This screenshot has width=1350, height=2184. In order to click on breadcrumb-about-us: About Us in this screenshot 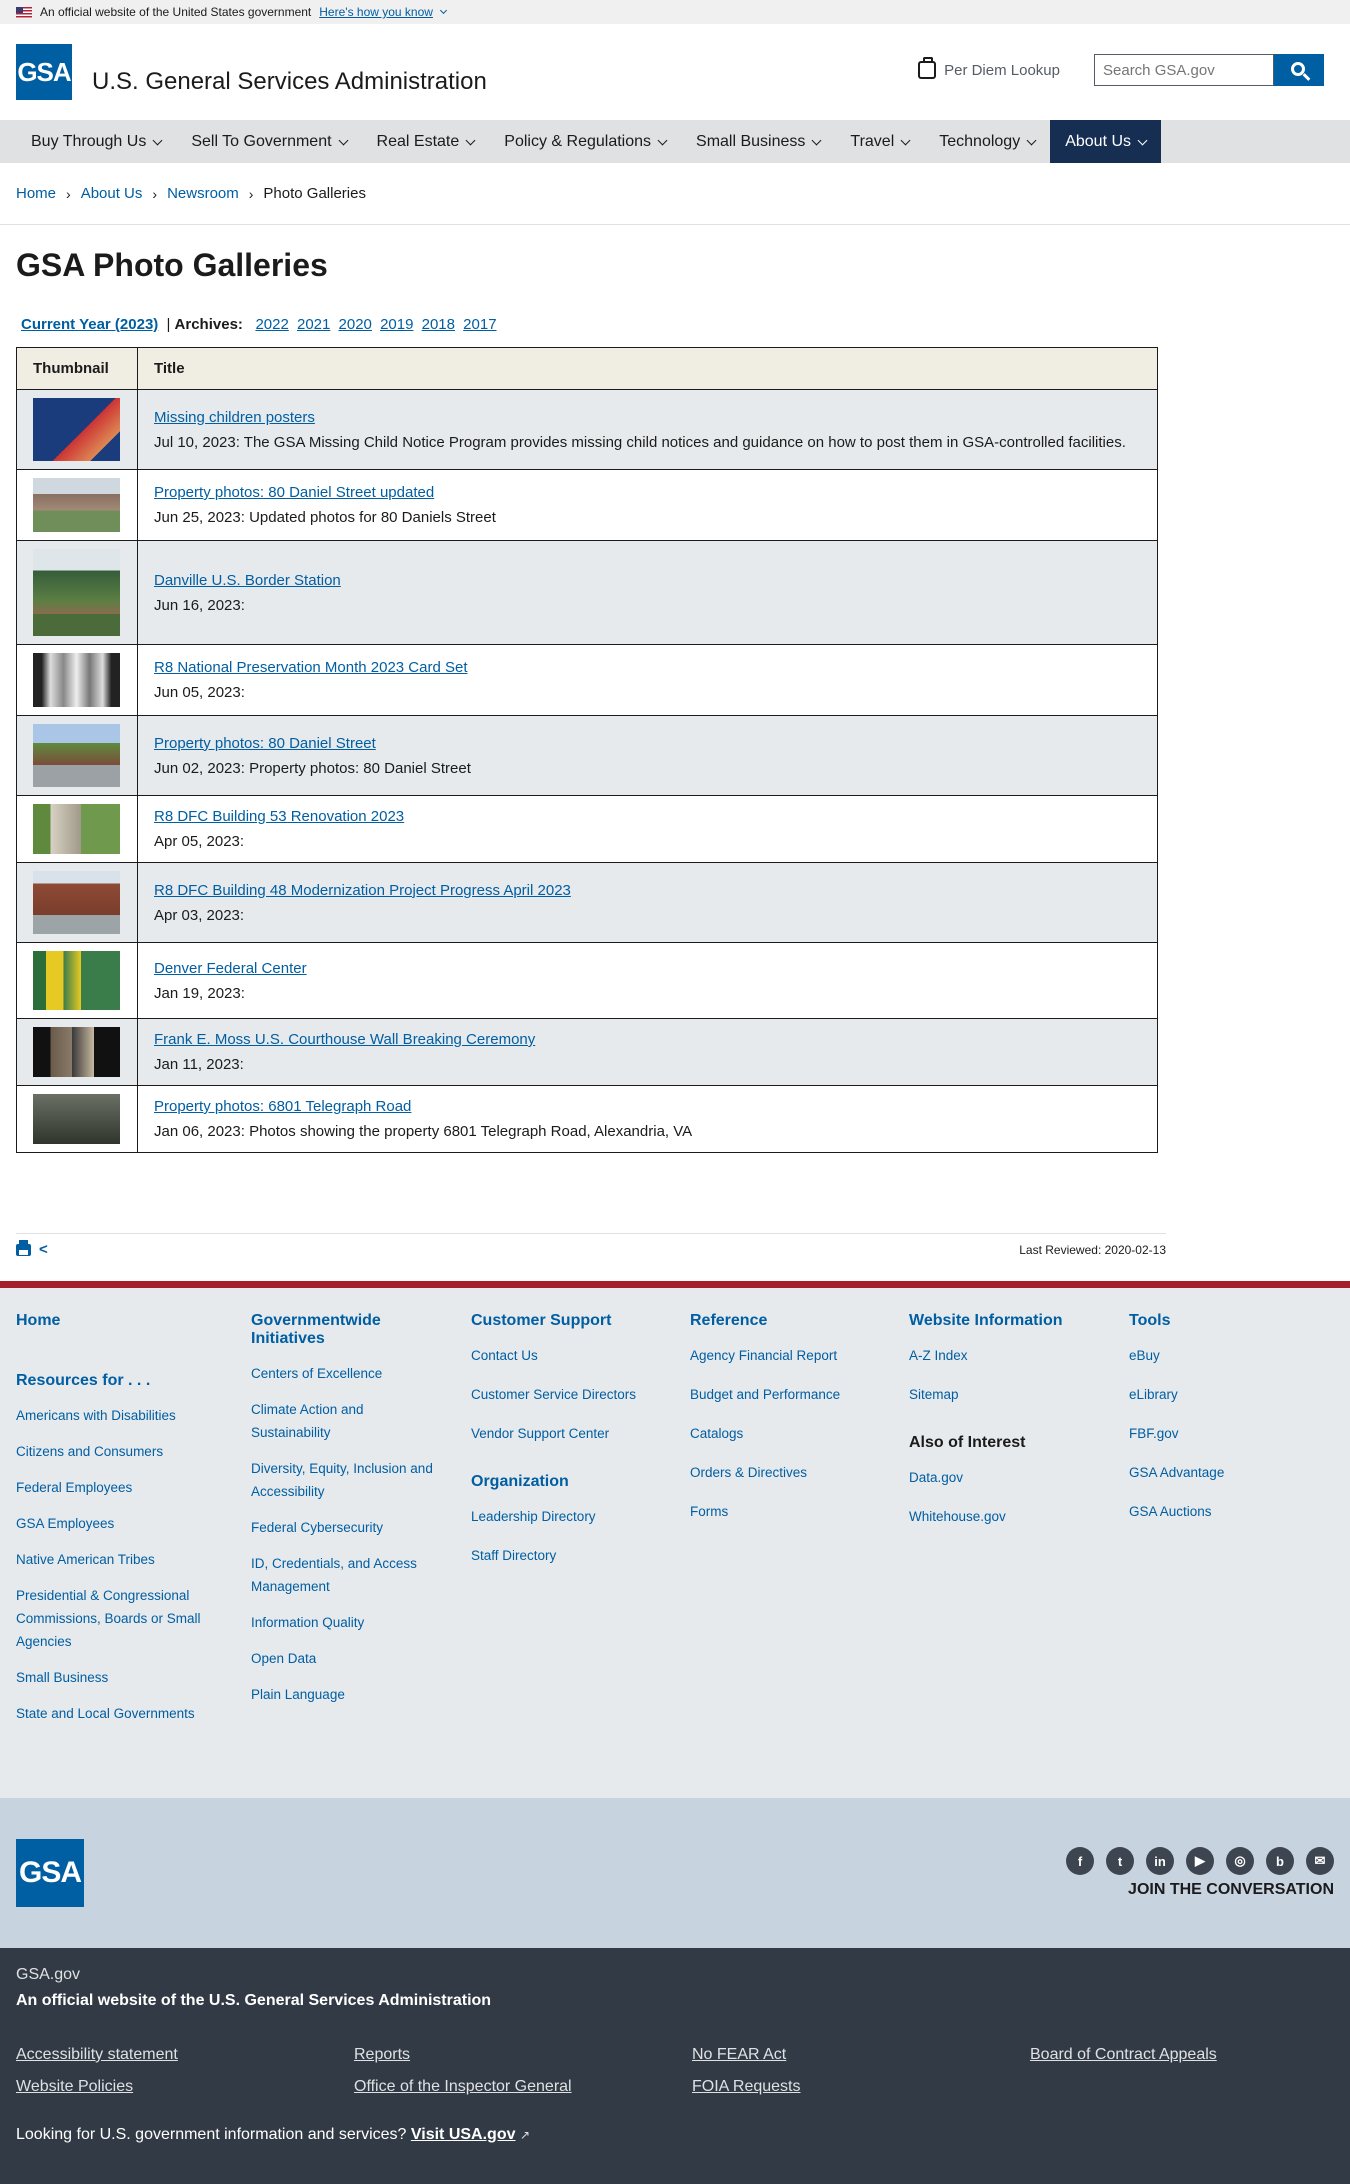, I will do `click(112, 193)`.